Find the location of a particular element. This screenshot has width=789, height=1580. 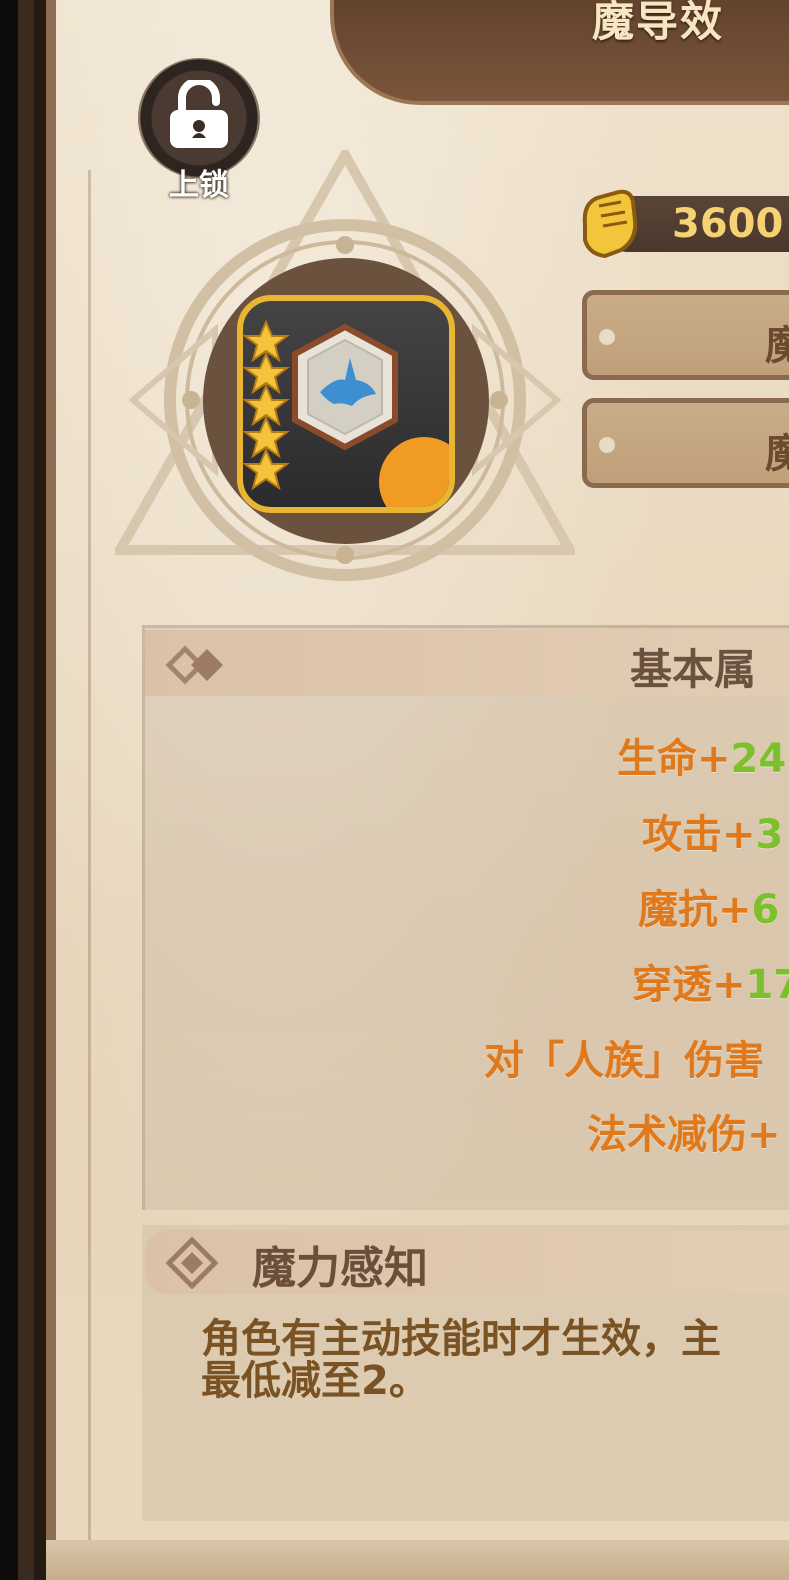

skill-description: 角色有主动技能时才生效，主 最低减至2。 is located at coordinates (495, 1360).